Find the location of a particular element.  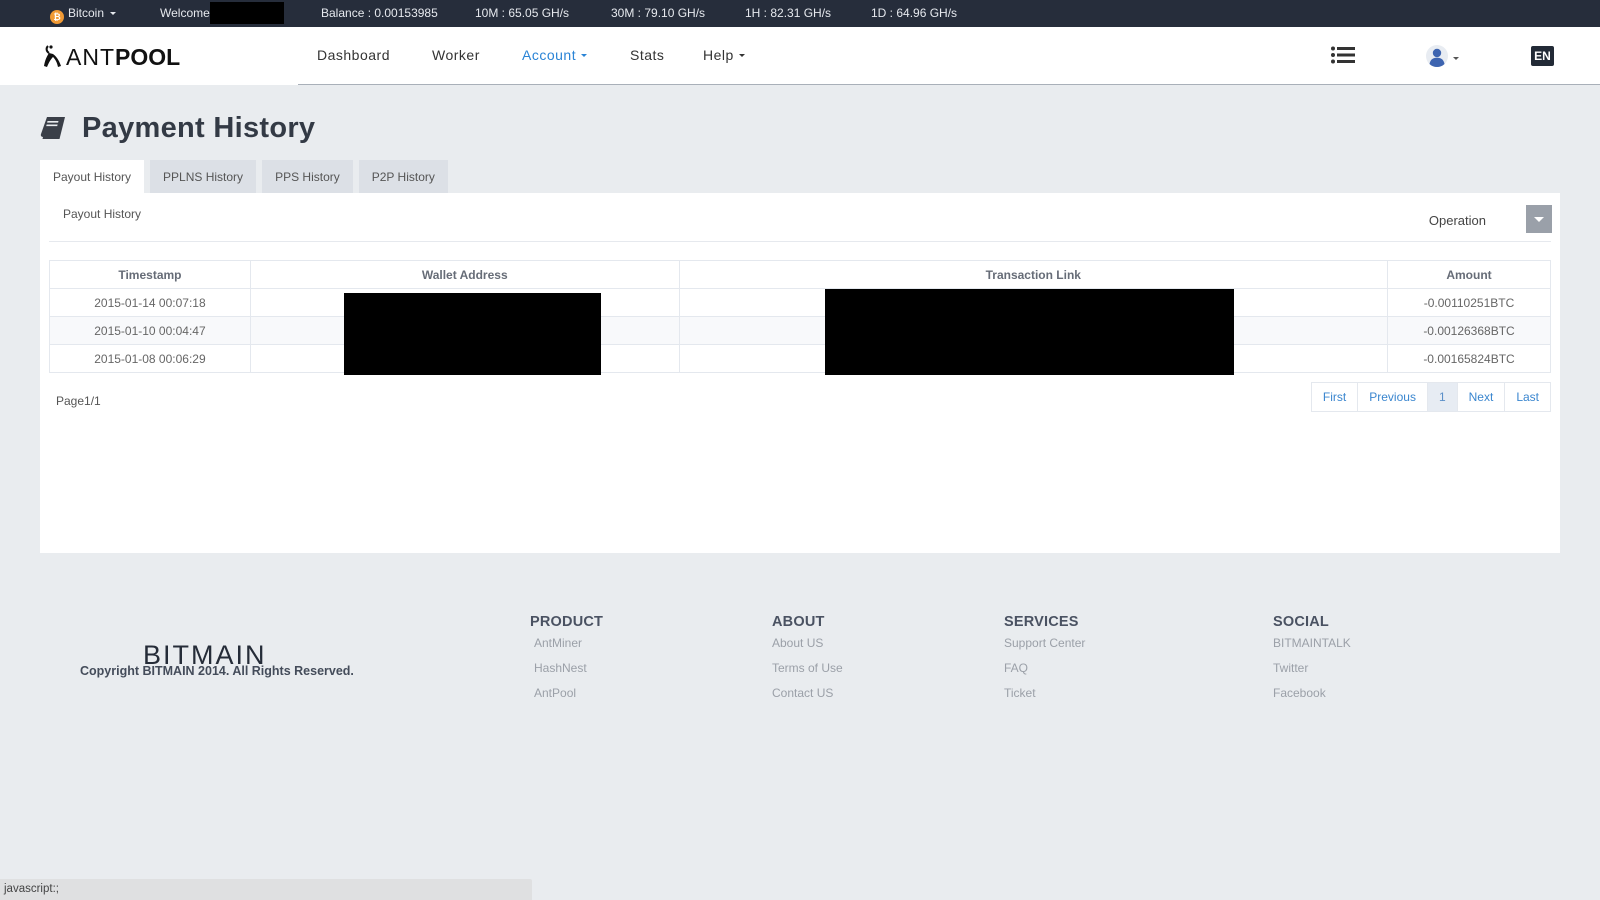

redacted-wallet-addresses is located at coordinates (472, 334).